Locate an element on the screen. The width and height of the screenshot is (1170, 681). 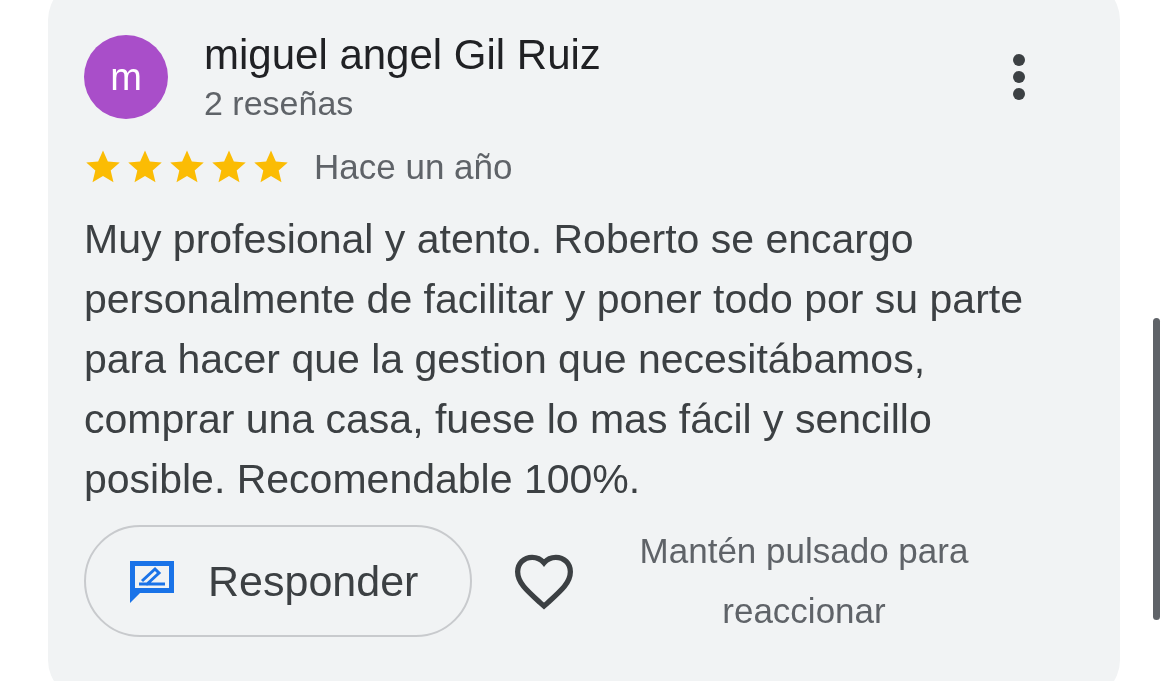
author-name: miguel angel Gil Ruiz is located at coordinates (403, 55).